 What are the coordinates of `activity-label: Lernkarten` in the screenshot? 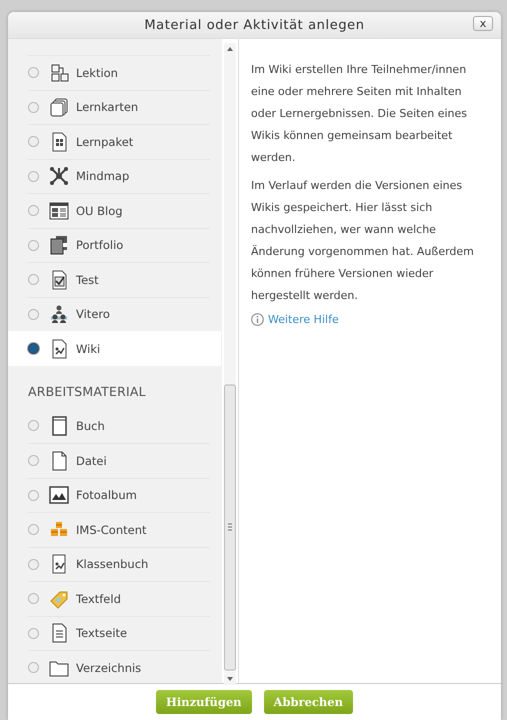 It's located at (107, 107).